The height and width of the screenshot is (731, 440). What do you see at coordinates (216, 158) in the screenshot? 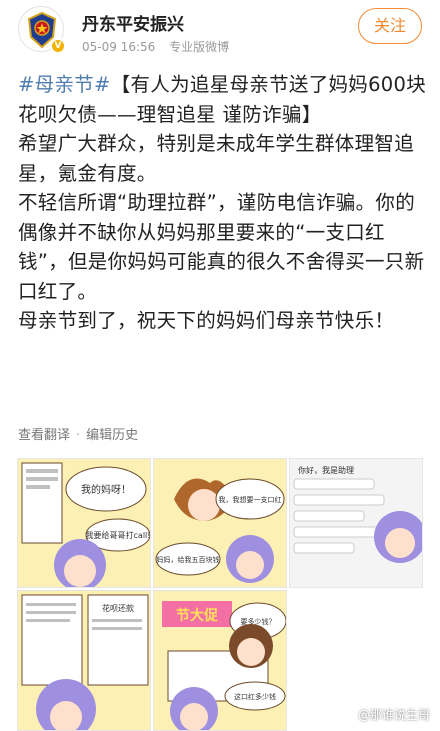
I see `post-paragraph-1: 希望广大群众，特别是未成年学生群体理智追星，氪金有度。` at bounding box center [216, 158].